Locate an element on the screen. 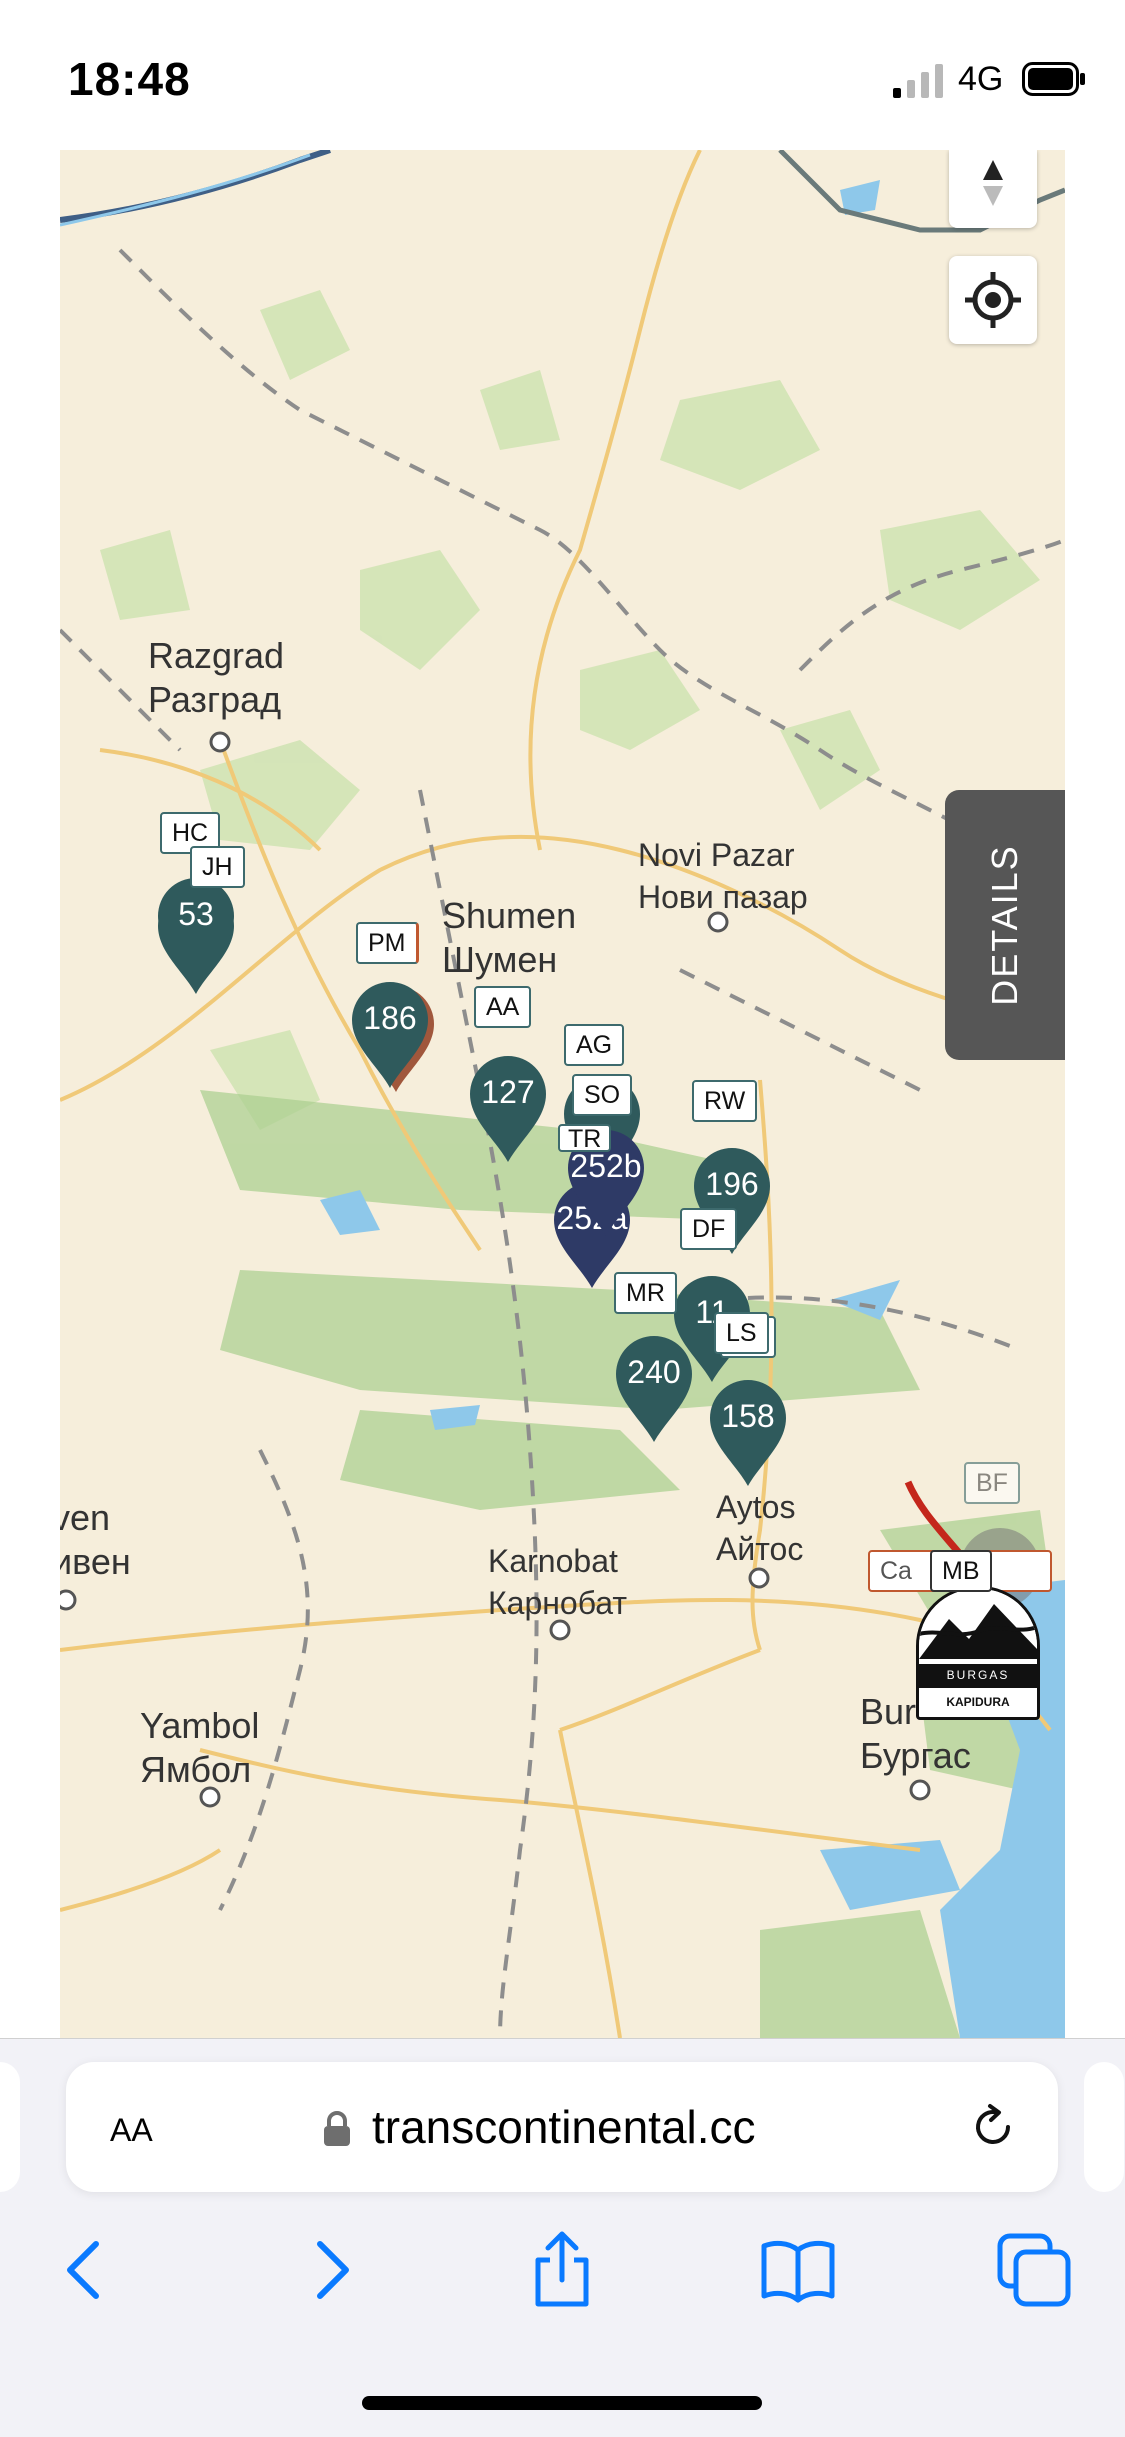 The width and height of the screenshot is (1125, 2437). rider-tag-mr: MR is located at coordinates (645, 1293).